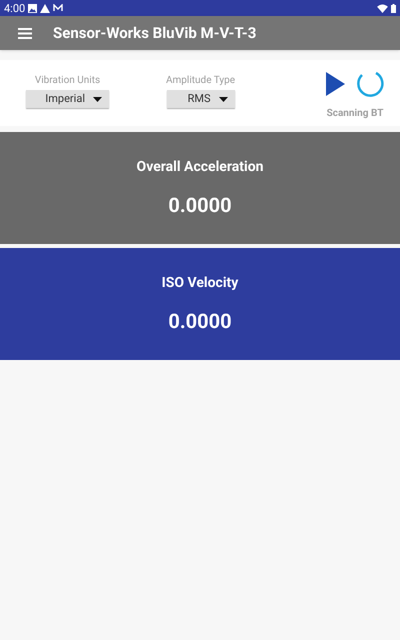 The width and height of the screenshot is (400, 640). Describe the element at coordinates (201, 81) in the screenshot. I see `dropdown-label: Amplitude Type` at that location.